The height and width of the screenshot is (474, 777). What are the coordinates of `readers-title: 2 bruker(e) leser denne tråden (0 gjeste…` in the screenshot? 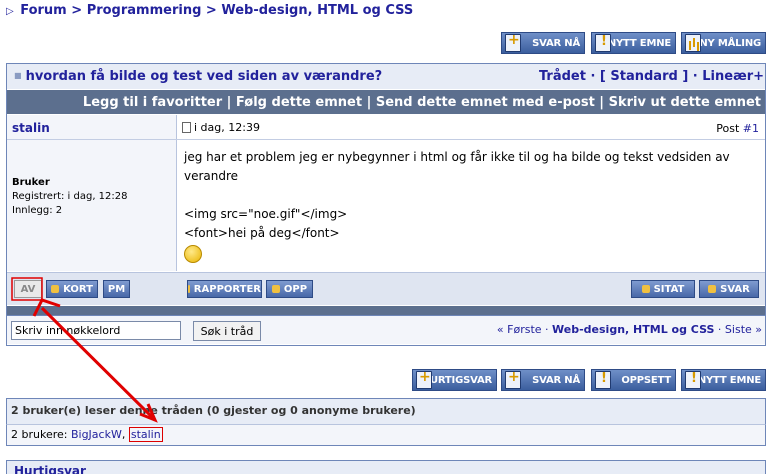 It's located at (213, 410).